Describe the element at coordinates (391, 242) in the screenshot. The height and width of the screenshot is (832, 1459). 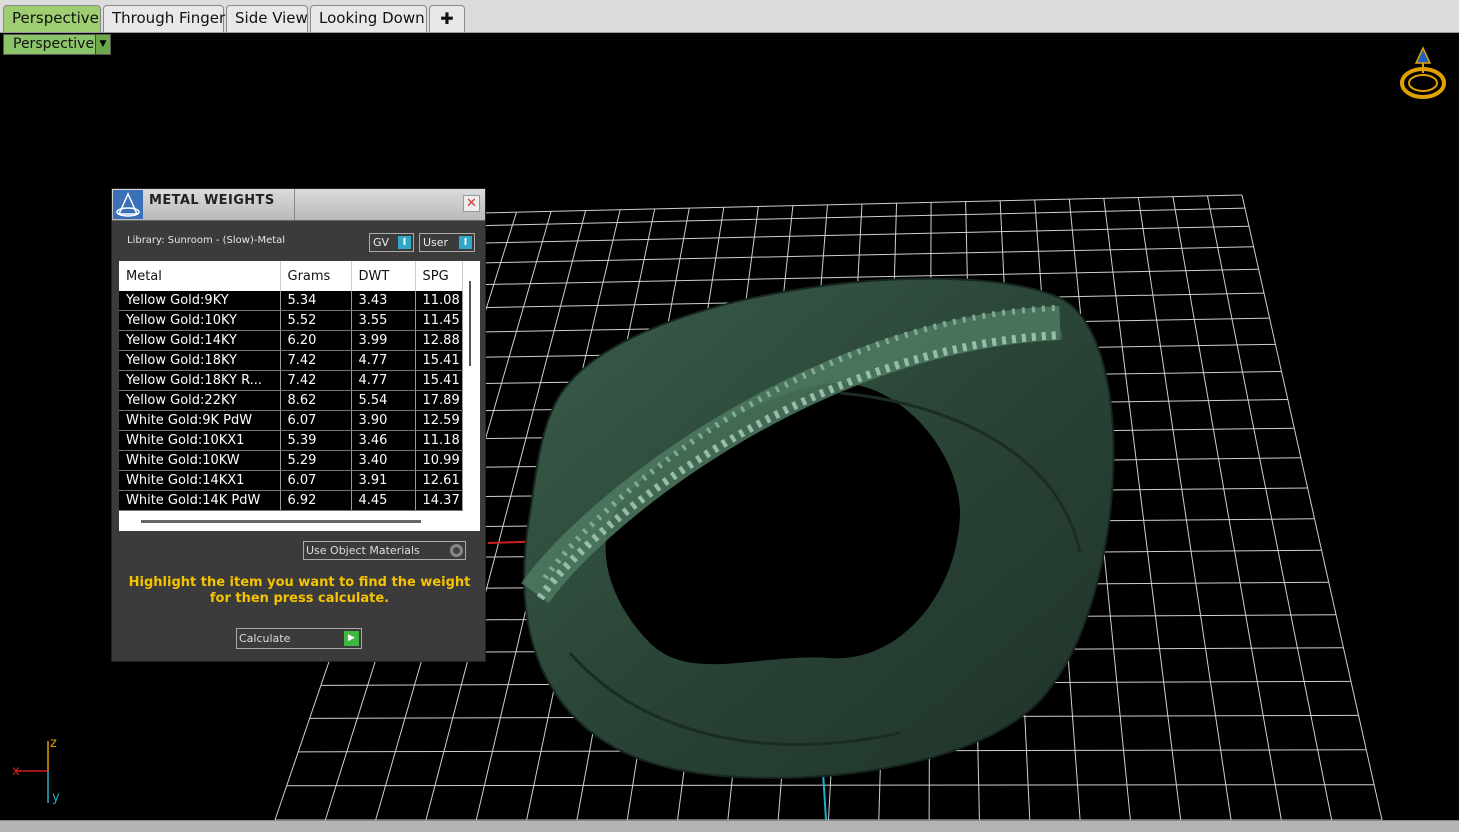
I see `gv-toggle: GV I` at that location.